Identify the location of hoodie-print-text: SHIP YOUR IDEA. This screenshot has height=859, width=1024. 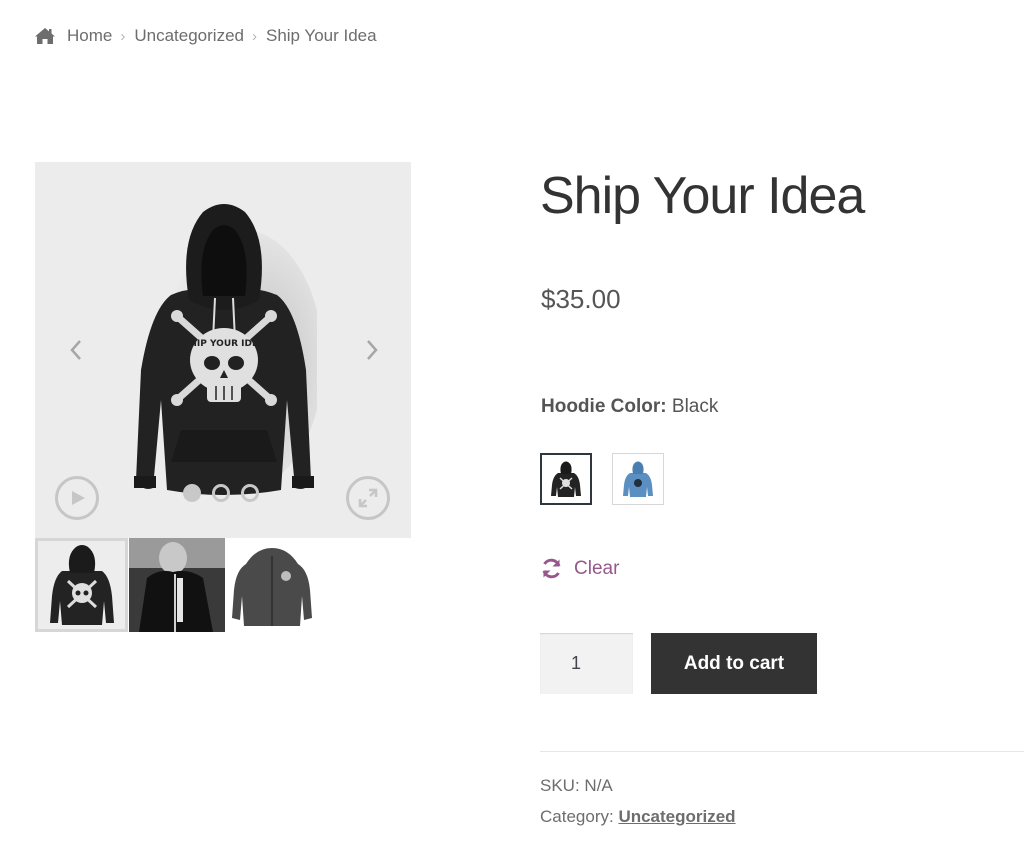
(224, 344).